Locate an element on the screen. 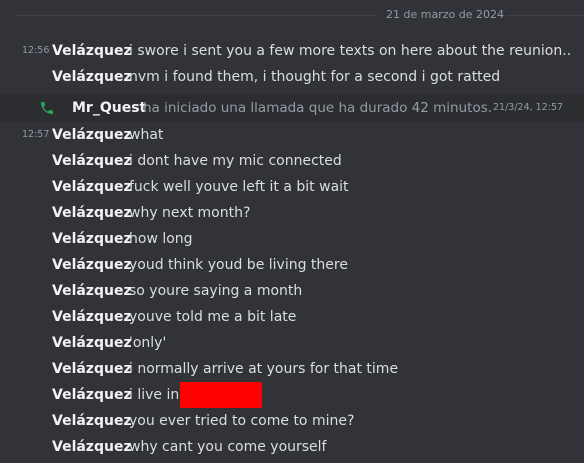 Image resolution: width=584 pixels, height=463 pixels. message-row: Velázquez i live in is located at coordinates (292, 395).